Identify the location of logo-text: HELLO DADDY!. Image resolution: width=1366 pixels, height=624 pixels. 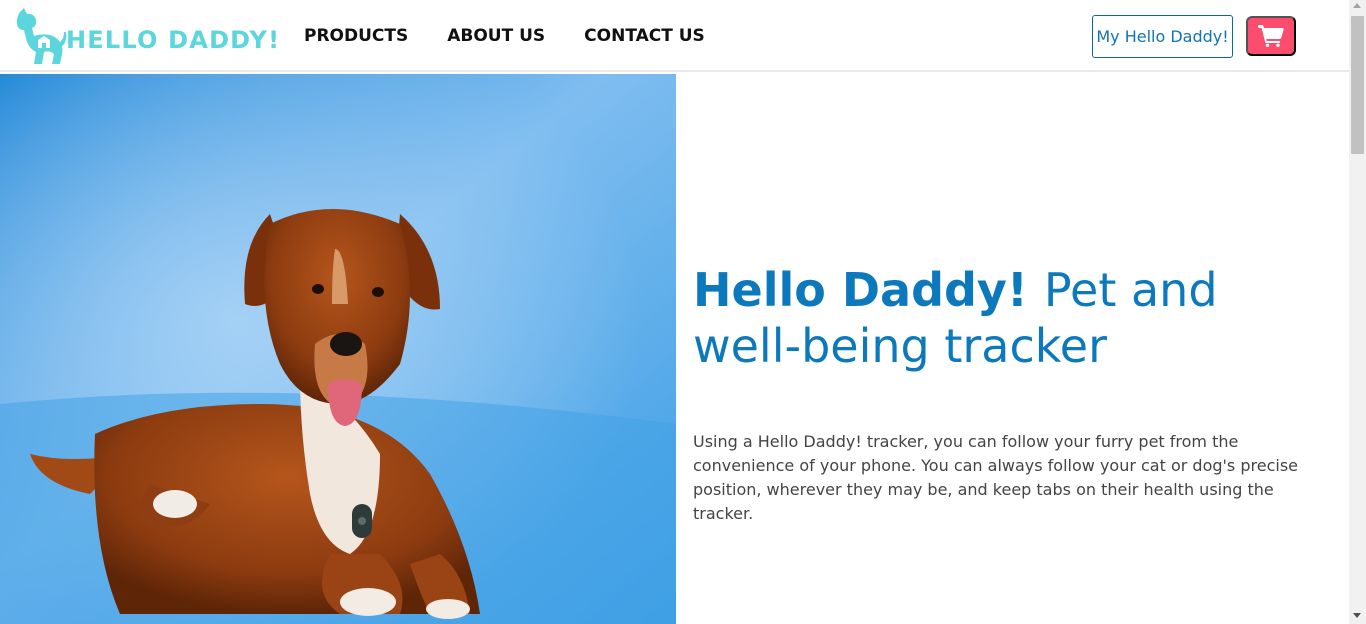
(173, 40).